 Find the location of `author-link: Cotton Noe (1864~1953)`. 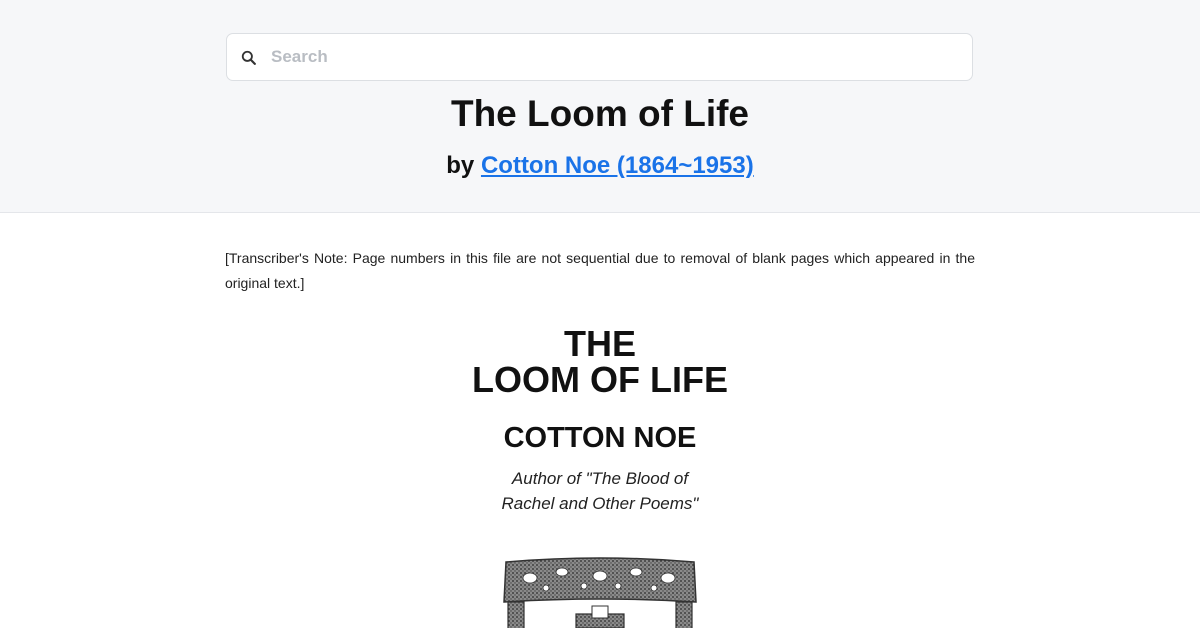

author-link: Cotton Noe (1864~1953) is located at coordinates (617, 165).